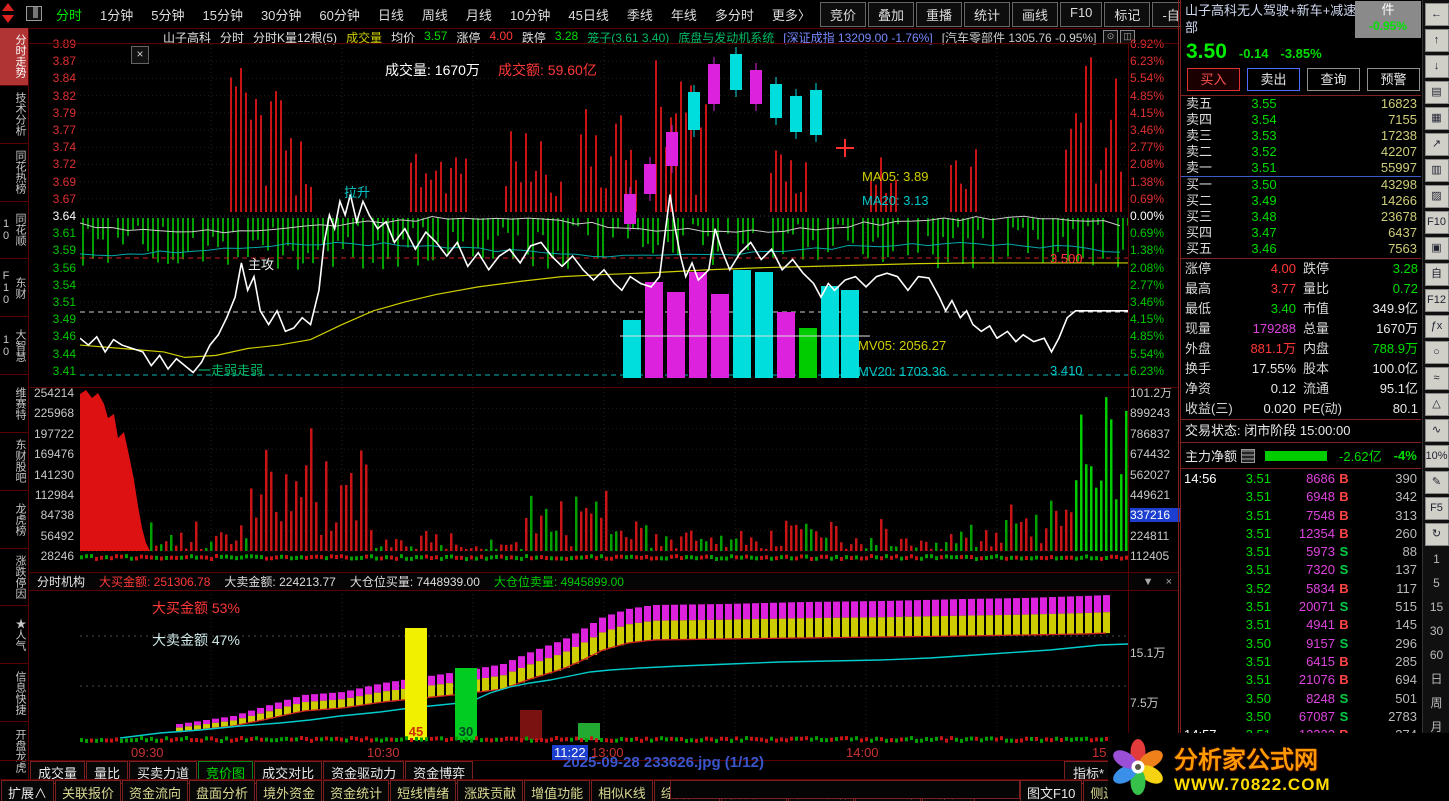 The image size is (1449, 801). Describe the element at coordinates (1301, 570) in the screenshot. I see `trade-row: 3.51 7320 S 137` at that location.